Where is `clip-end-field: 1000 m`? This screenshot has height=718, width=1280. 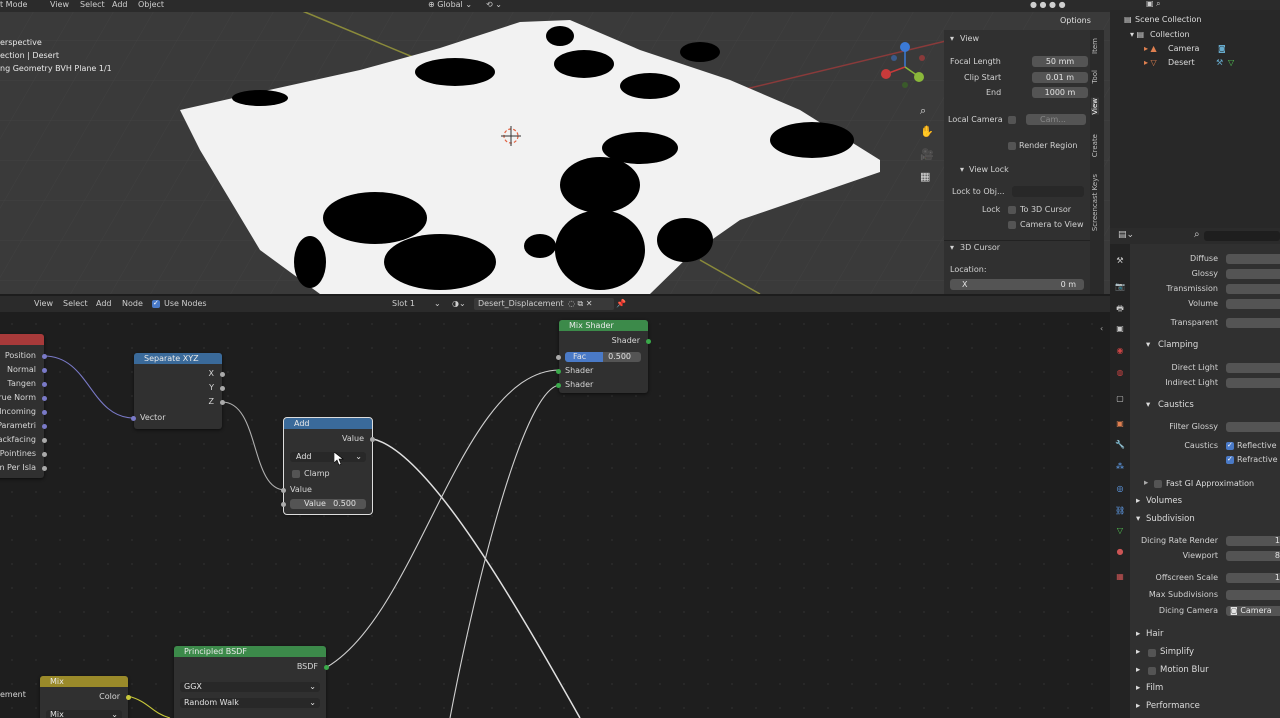 clip-end-field: 1000 m is located at coordinates (1060, 92).